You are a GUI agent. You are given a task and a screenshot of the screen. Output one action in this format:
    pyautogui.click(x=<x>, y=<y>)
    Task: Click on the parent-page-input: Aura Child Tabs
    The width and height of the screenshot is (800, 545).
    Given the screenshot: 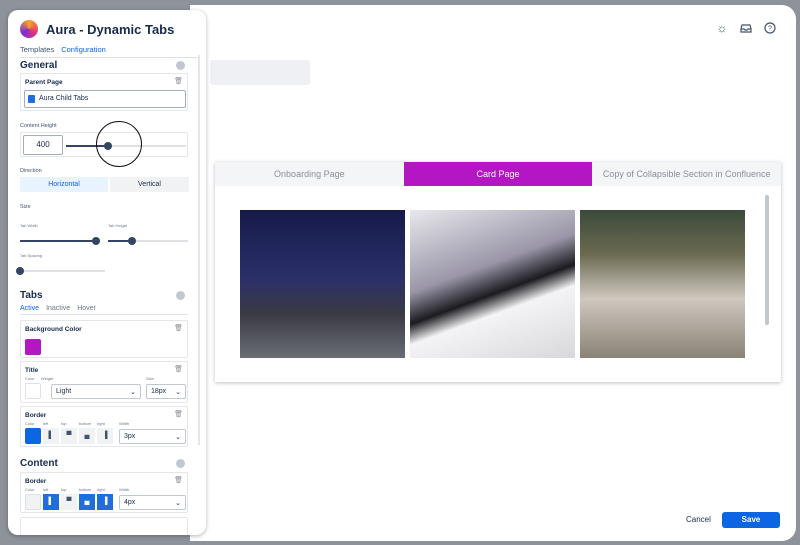 What is the action you would take?
    pyautogui.click(x=105, y=99)
    